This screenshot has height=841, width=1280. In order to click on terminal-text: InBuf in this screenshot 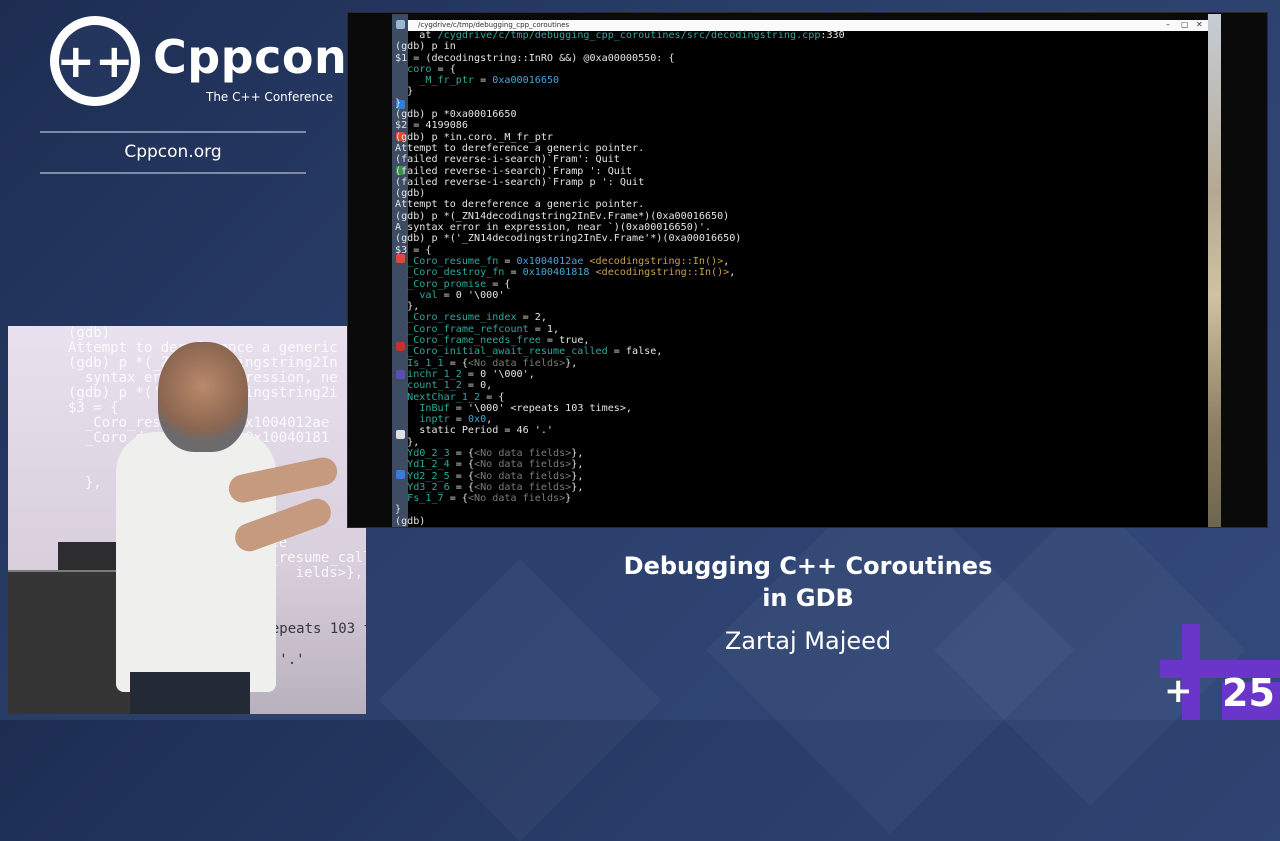, I will do `click(434, 408)`.